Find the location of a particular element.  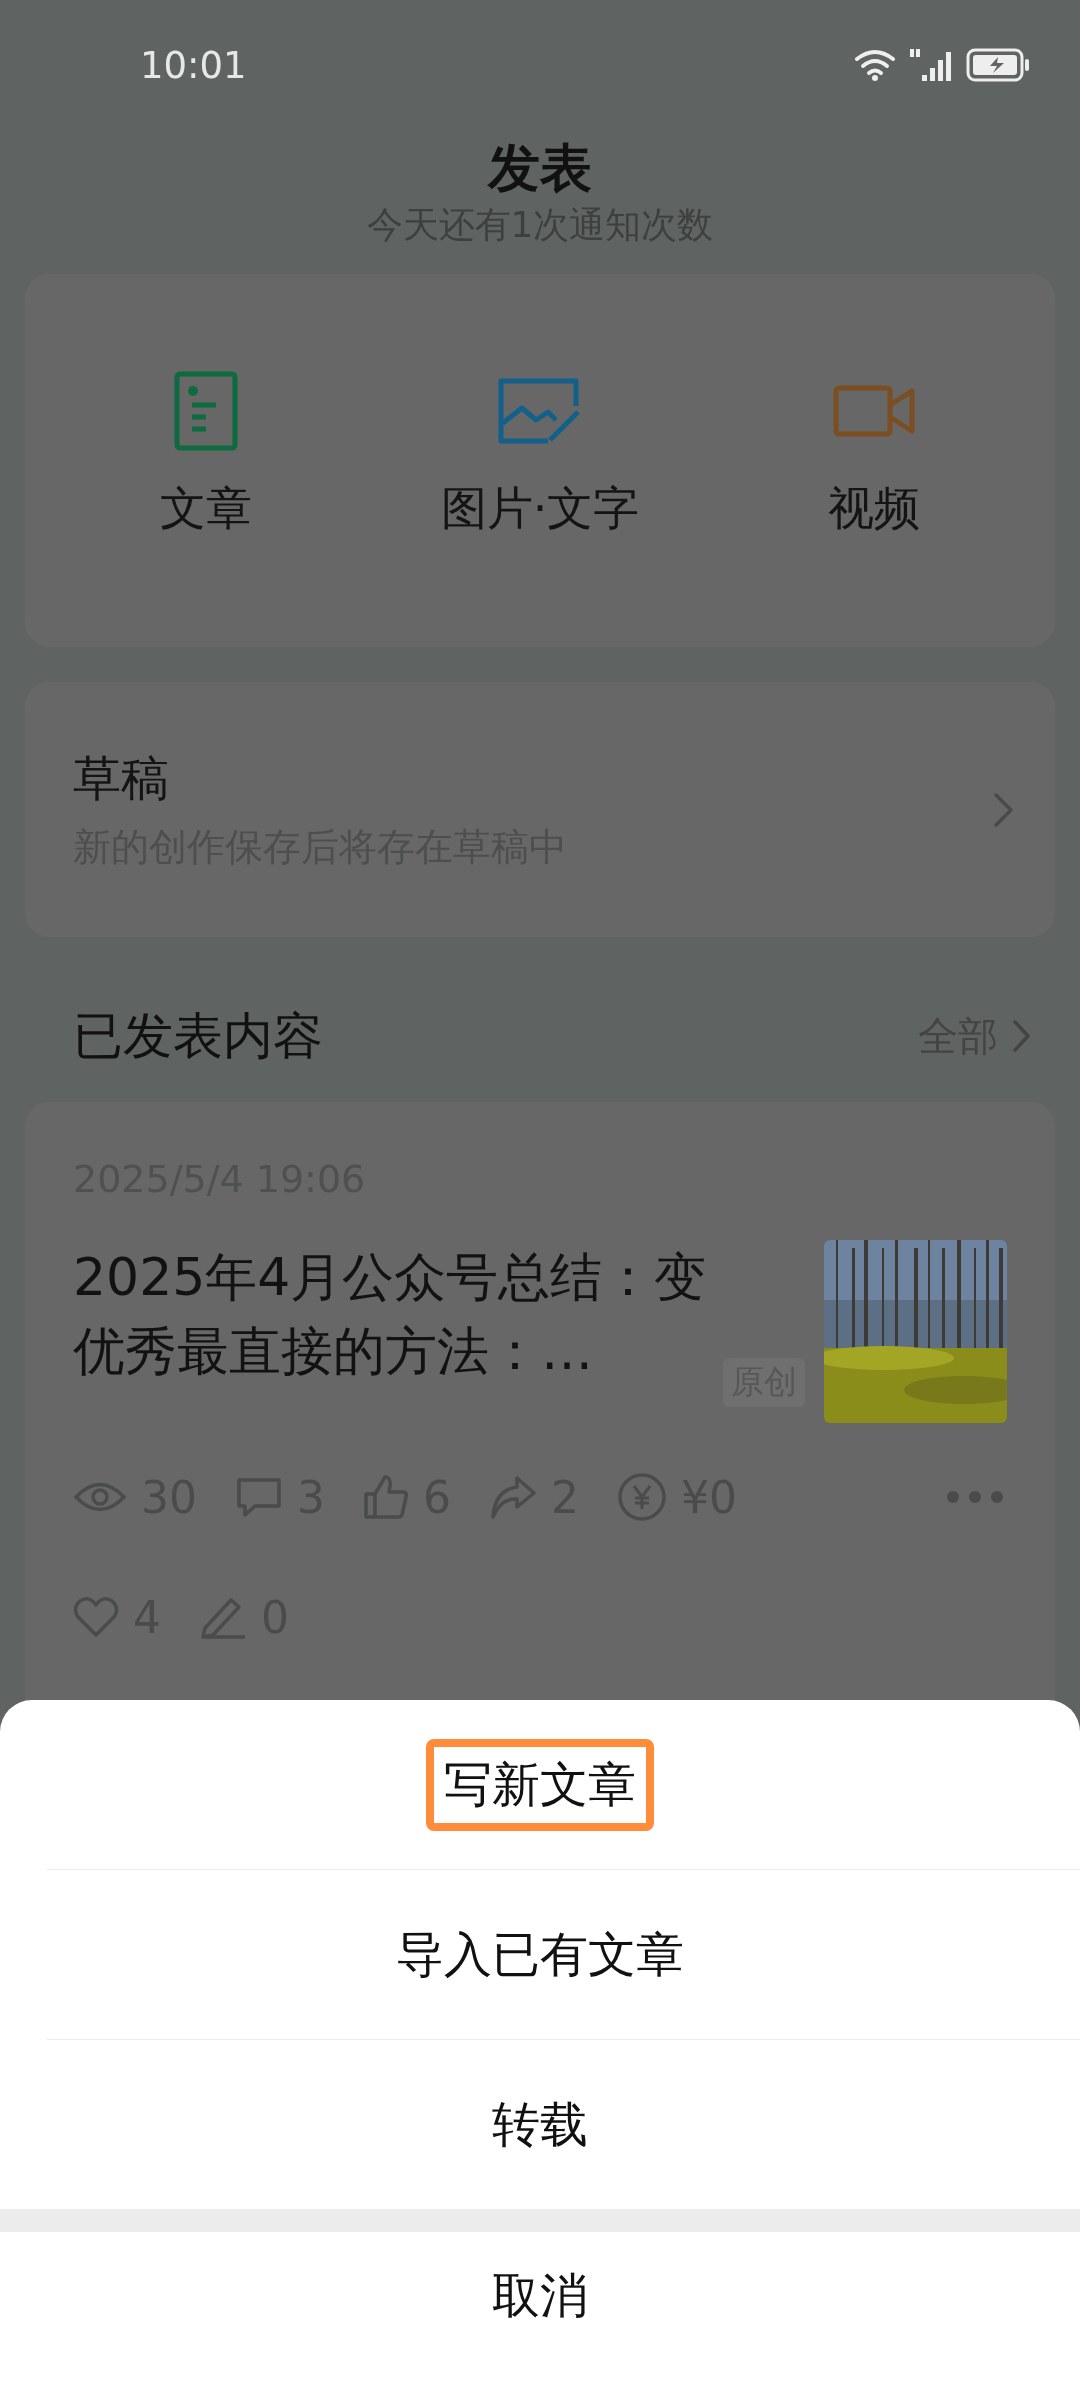

heart-icon is located at coordinates (96, 1617).